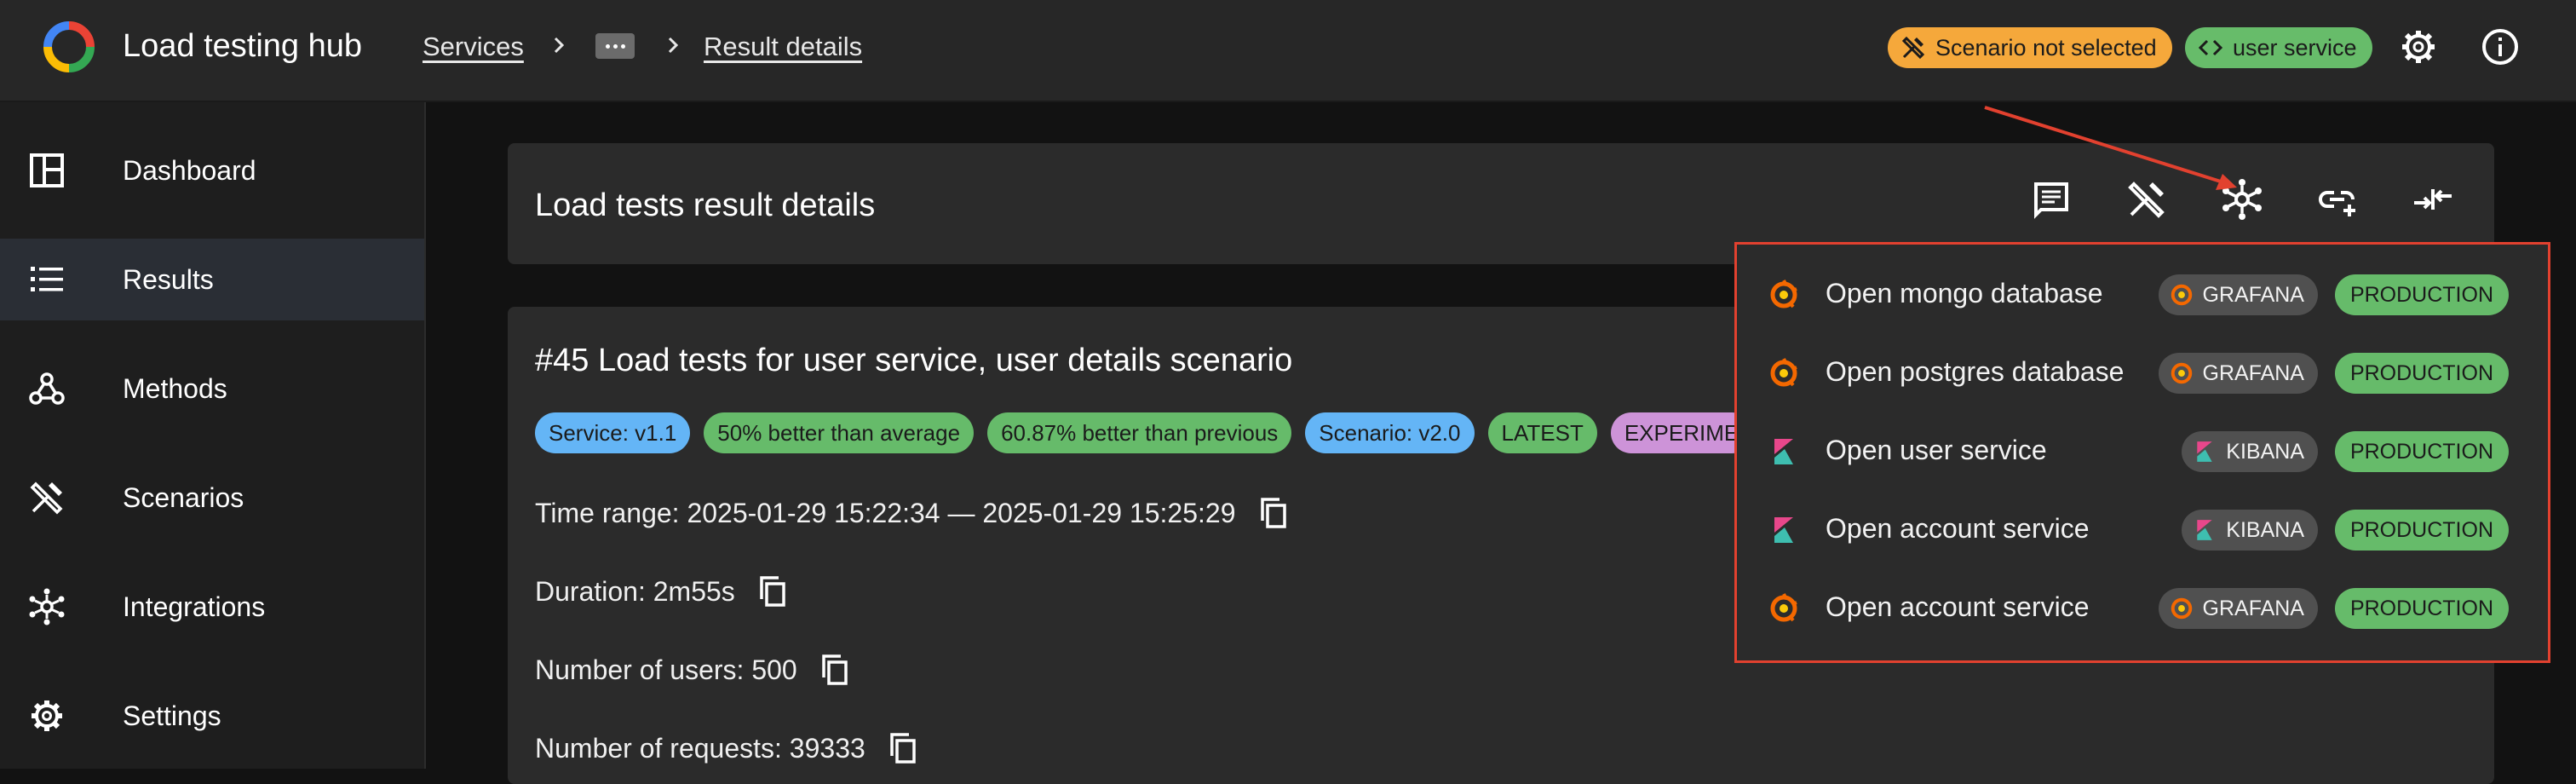  Describe the element at coordinates (1542, 432) in the screenshot. I see `latest-chip: LATEST` at that location.